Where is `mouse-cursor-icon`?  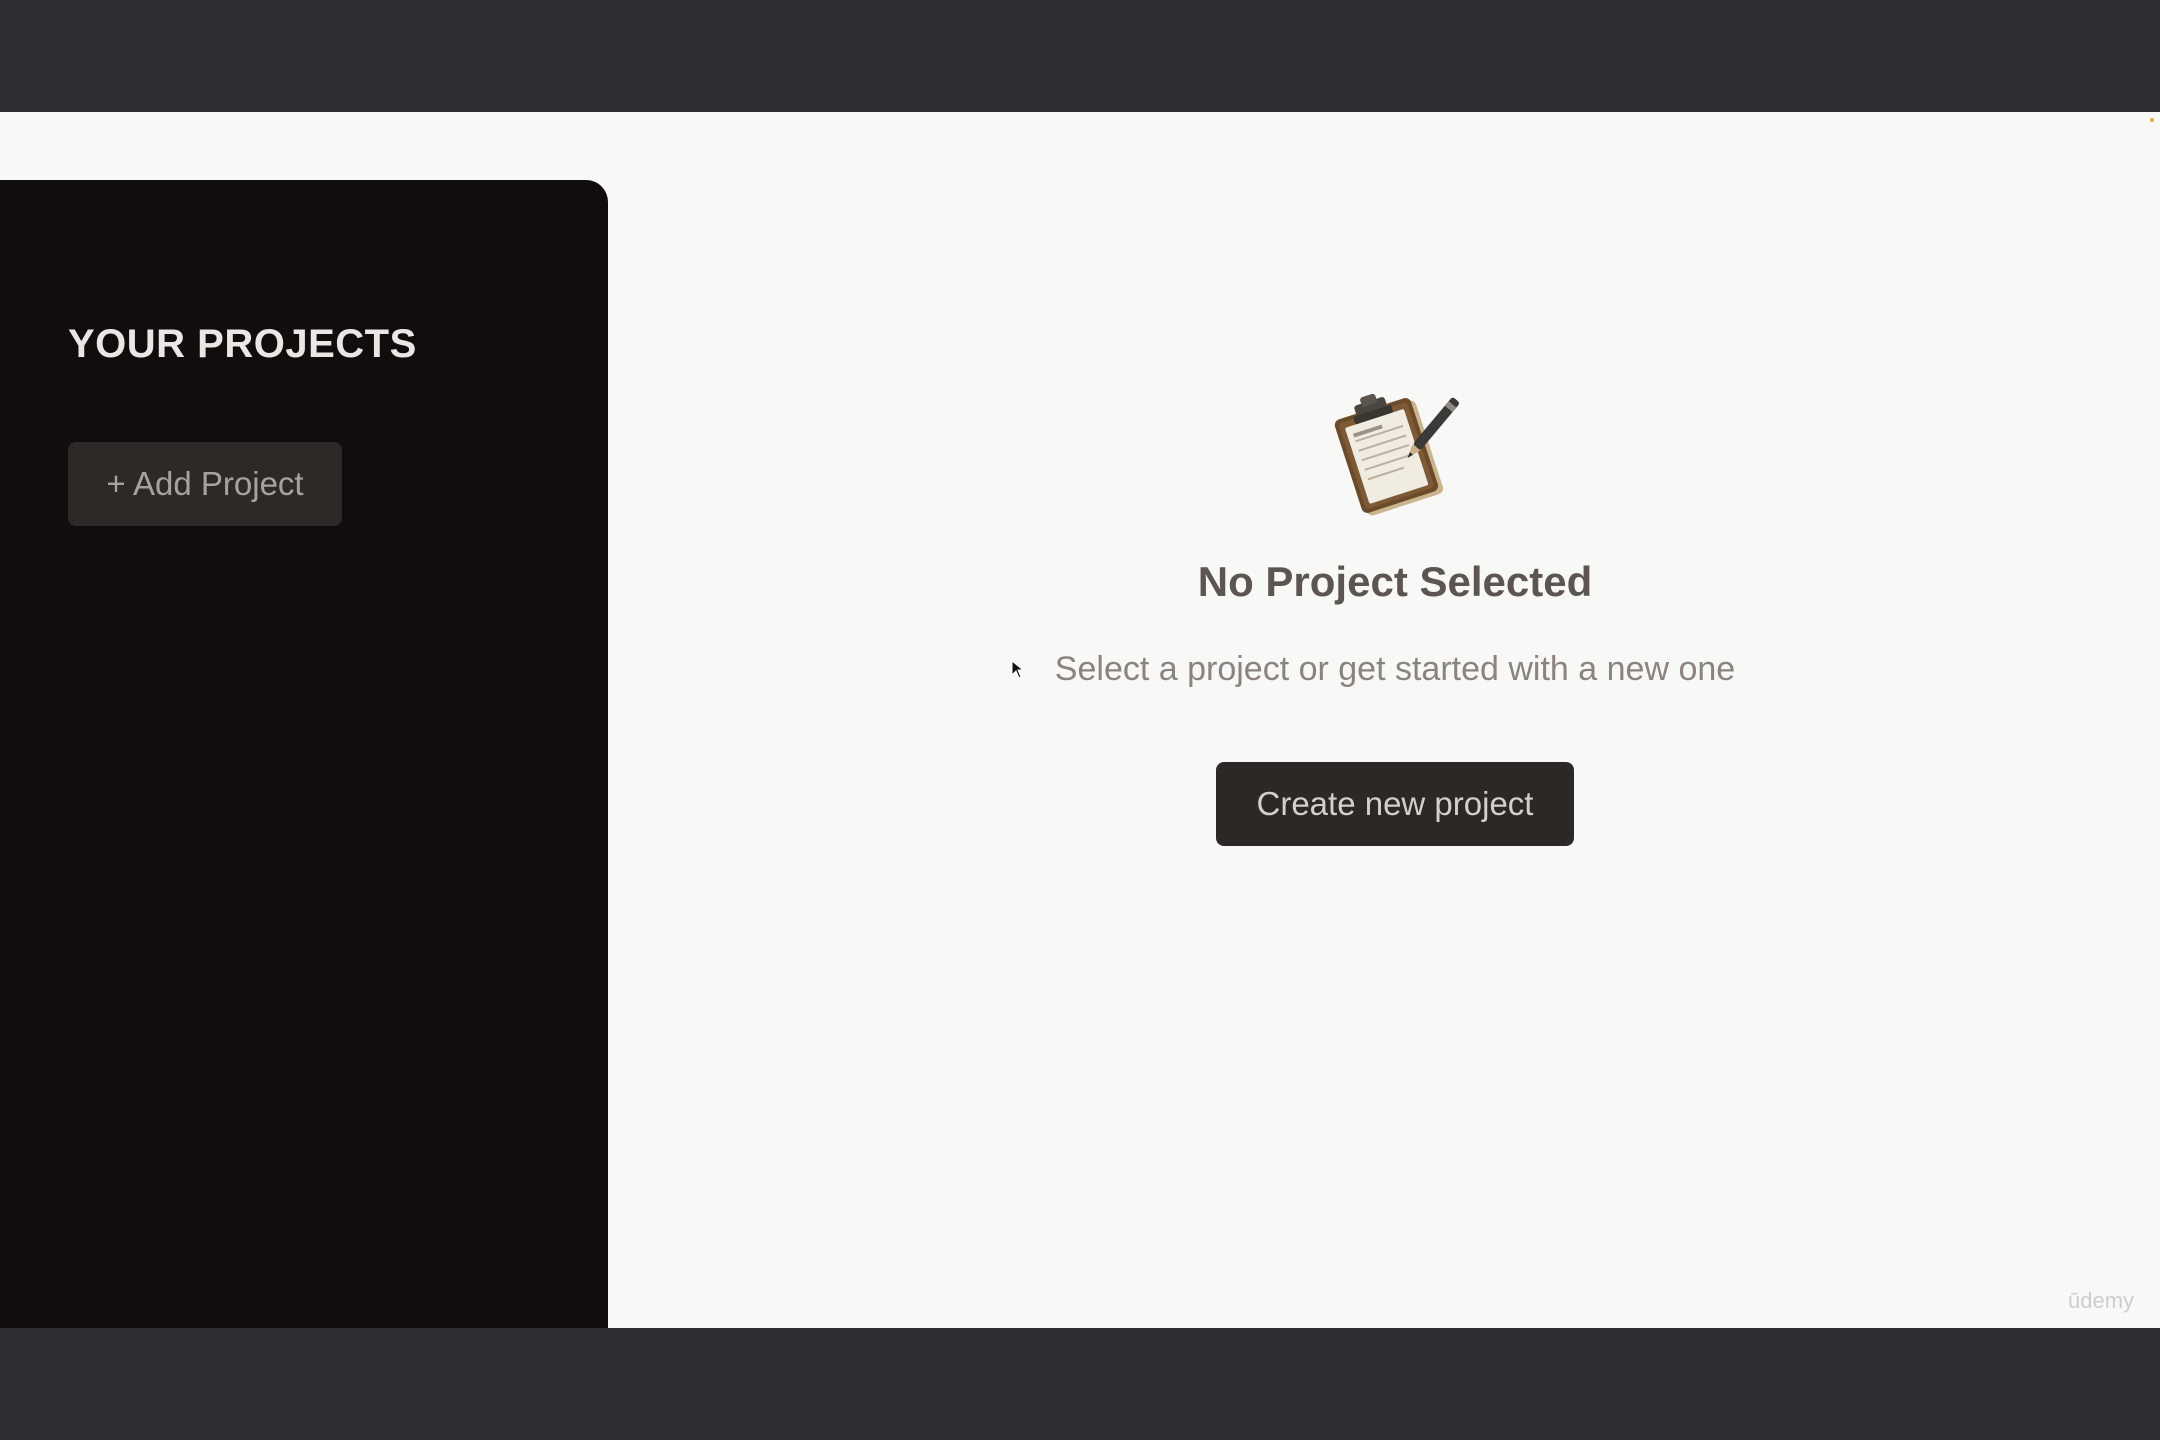
mouse-cursor-icon is located at coordinates (1018, 669).